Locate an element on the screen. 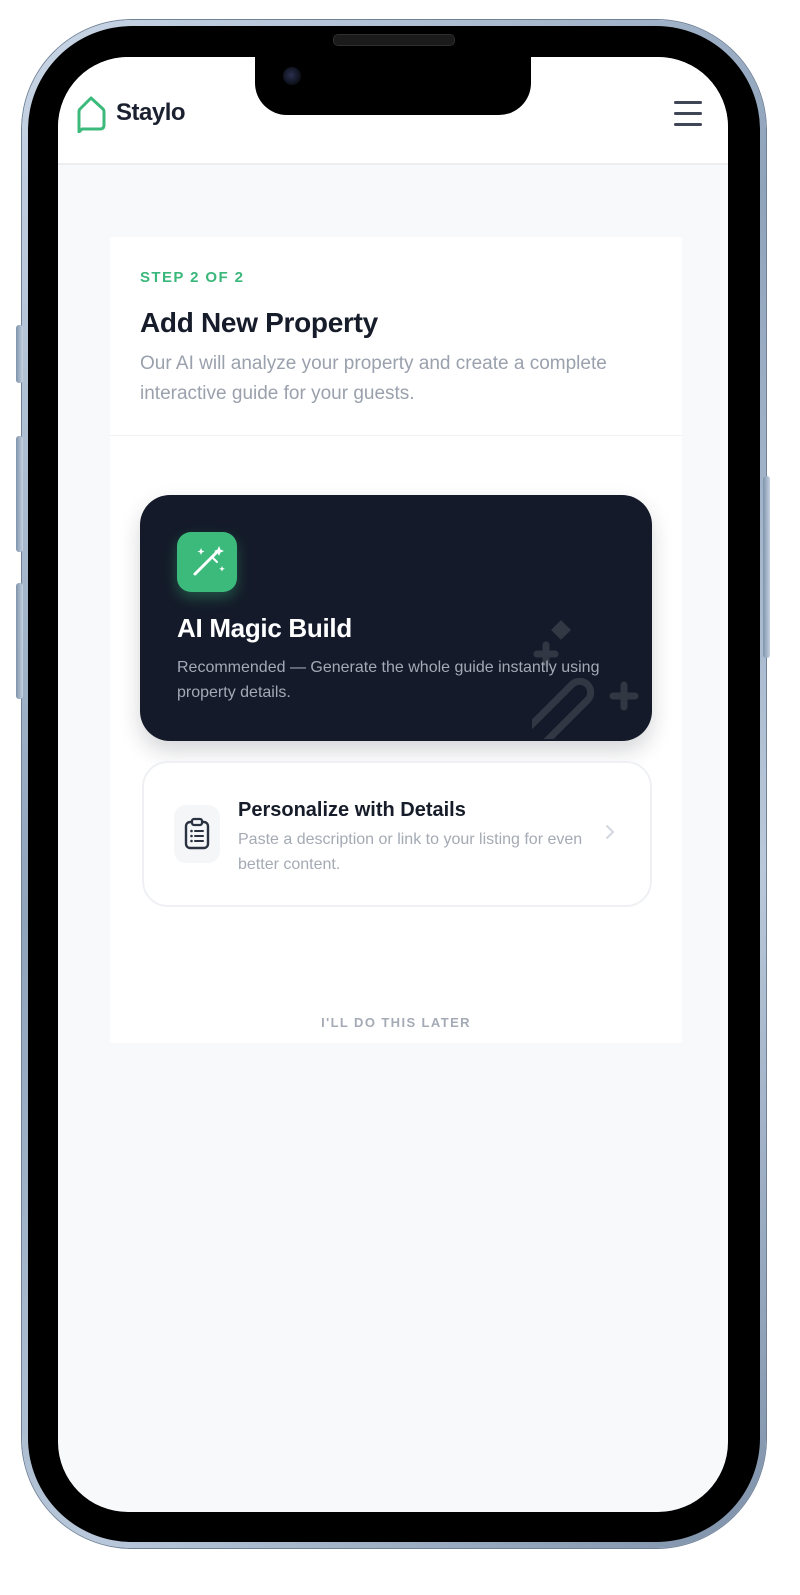 This screenshot has height=1595, width=800. personalize-details-title: Personalize with Details is located at coordinates (352, 810).